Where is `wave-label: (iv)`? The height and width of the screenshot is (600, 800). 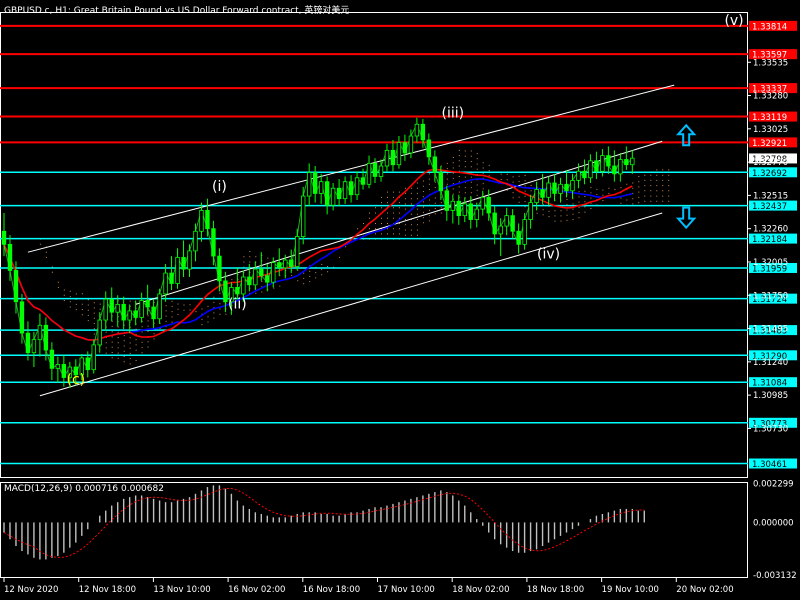
wave-label: (iv) is located at coordinates (548, 255).